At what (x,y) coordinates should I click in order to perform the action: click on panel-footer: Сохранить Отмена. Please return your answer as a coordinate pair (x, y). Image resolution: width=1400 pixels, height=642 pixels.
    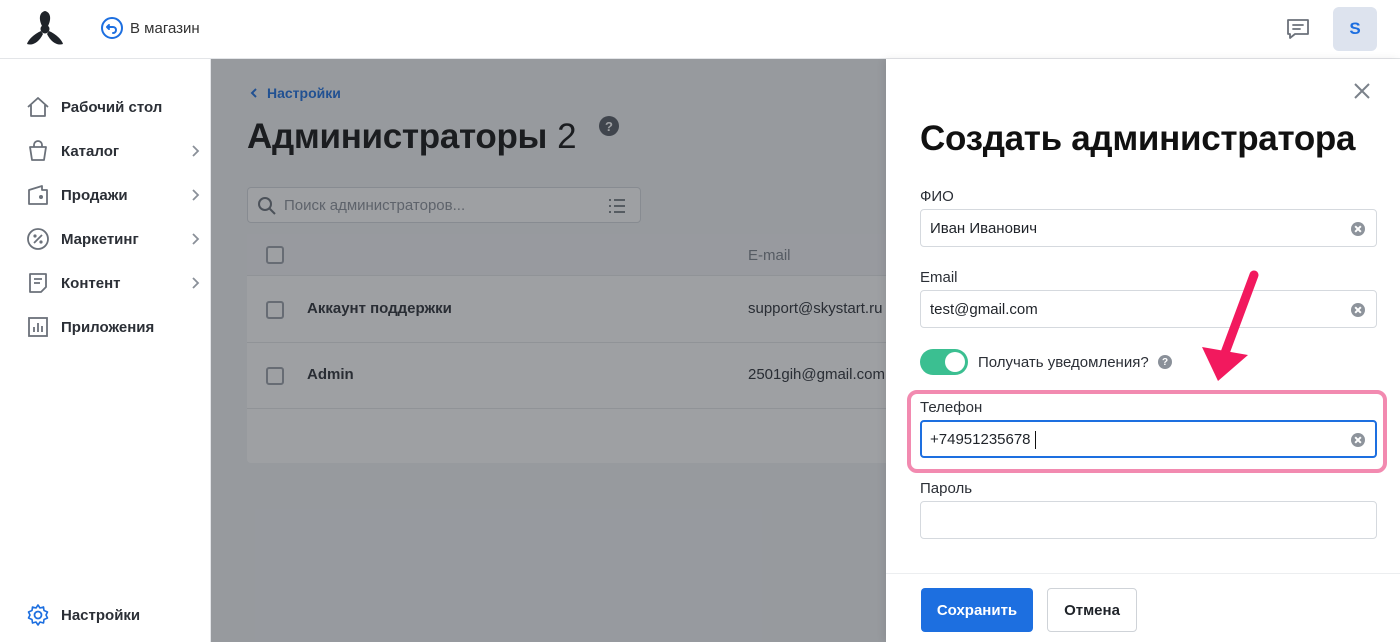
    Looking at the image, I should click on (1143, 607).